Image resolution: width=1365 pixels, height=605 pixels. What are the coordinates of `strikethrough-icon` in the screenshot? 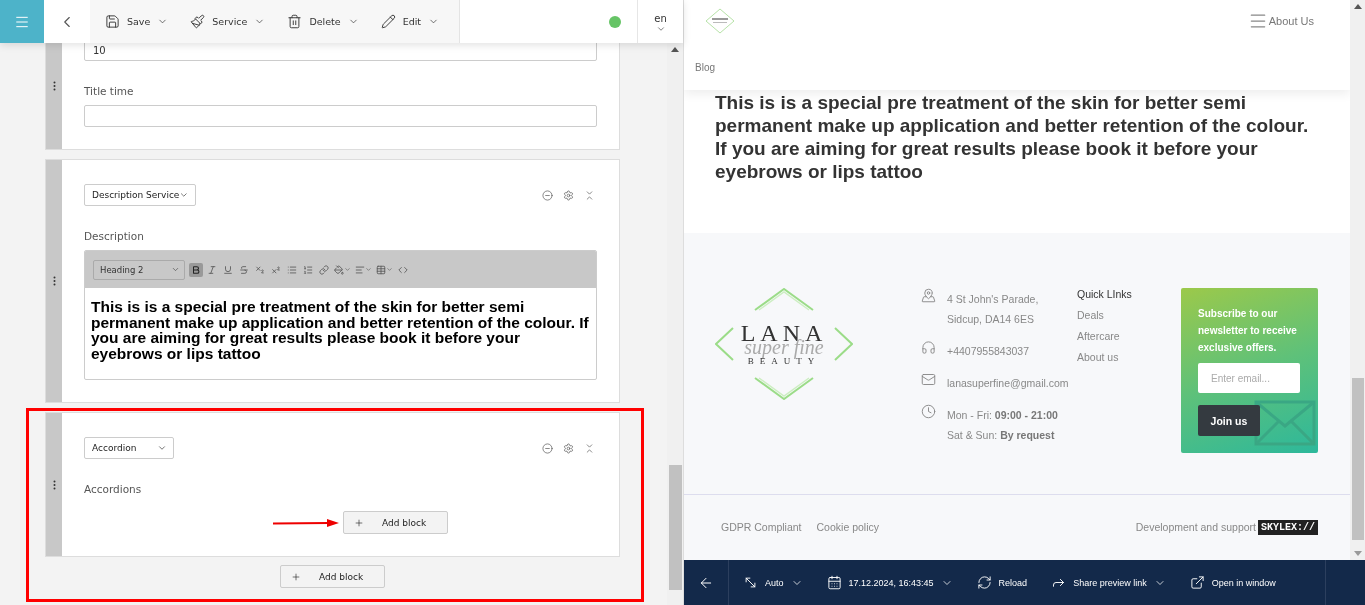 It's located at (244, 269).